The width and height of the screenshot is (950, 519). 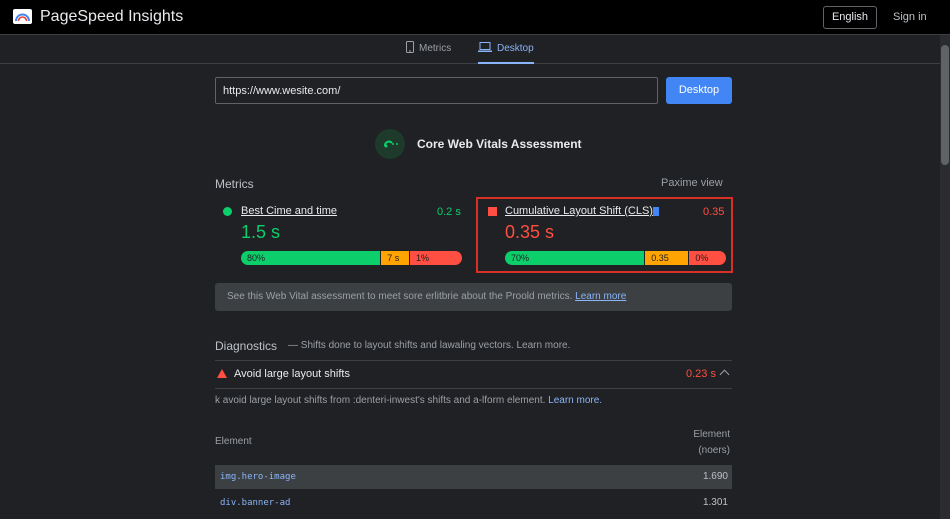 I want to click on metric-name-1: Best Cime and time, so click(x=289, y=211).